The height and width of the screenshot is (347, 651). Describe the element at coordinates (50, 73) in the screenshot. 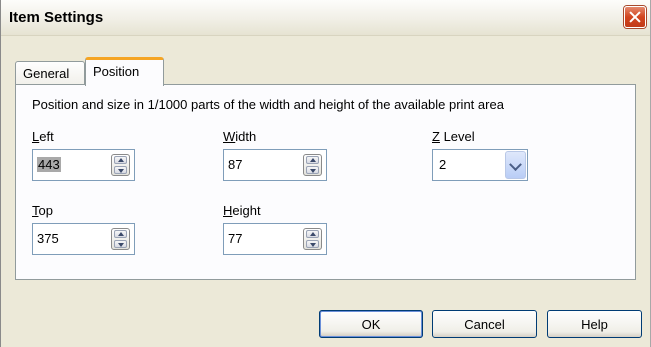

I see `tab-general: General` at that location.